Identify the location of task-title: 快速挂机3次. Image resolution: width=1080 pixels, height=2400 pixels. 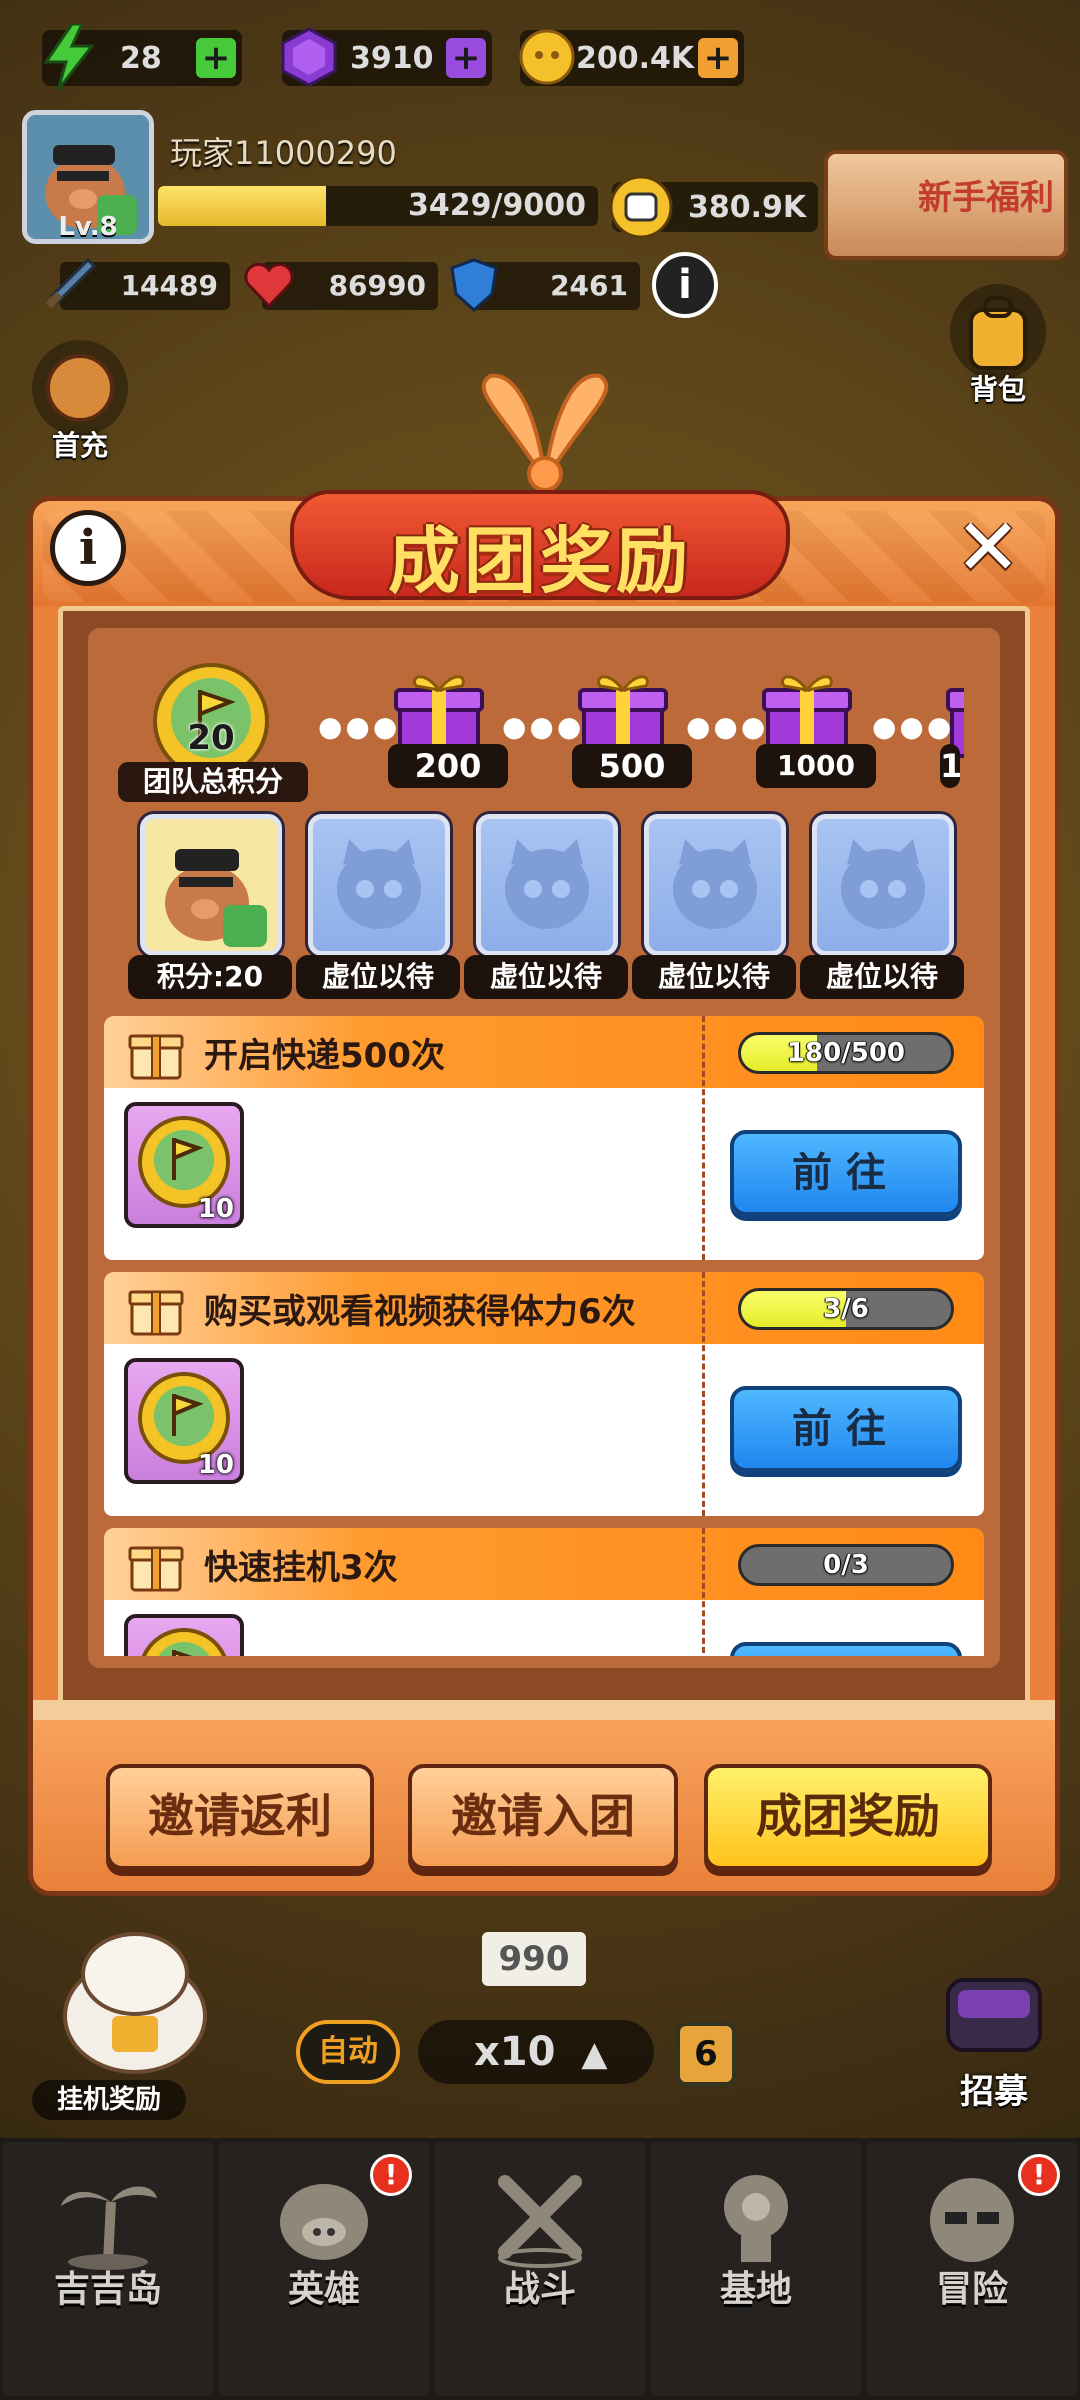
(301, 1568).